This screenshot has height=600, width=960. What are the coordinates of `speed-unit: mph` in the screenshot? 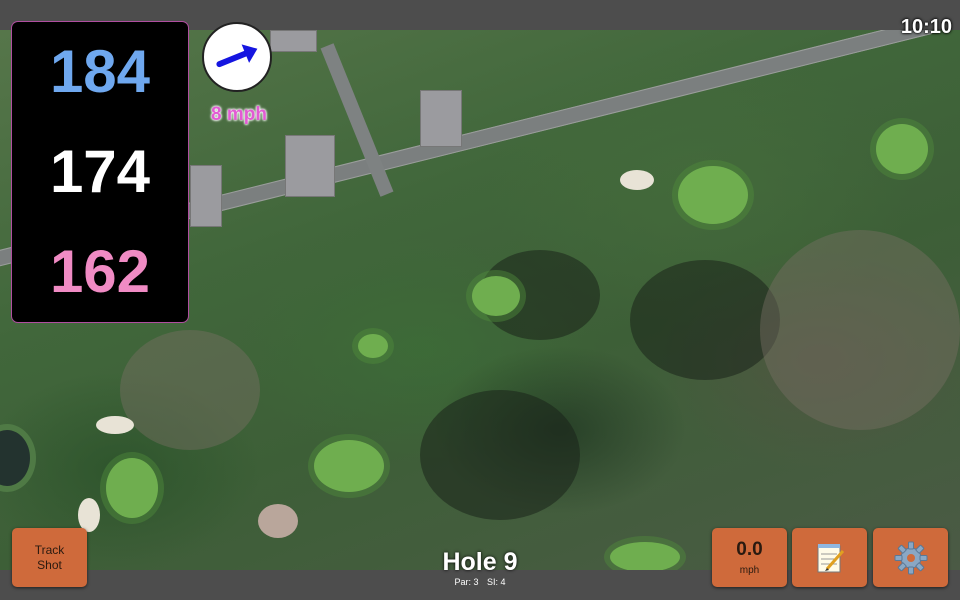 It's located at (749, 570).